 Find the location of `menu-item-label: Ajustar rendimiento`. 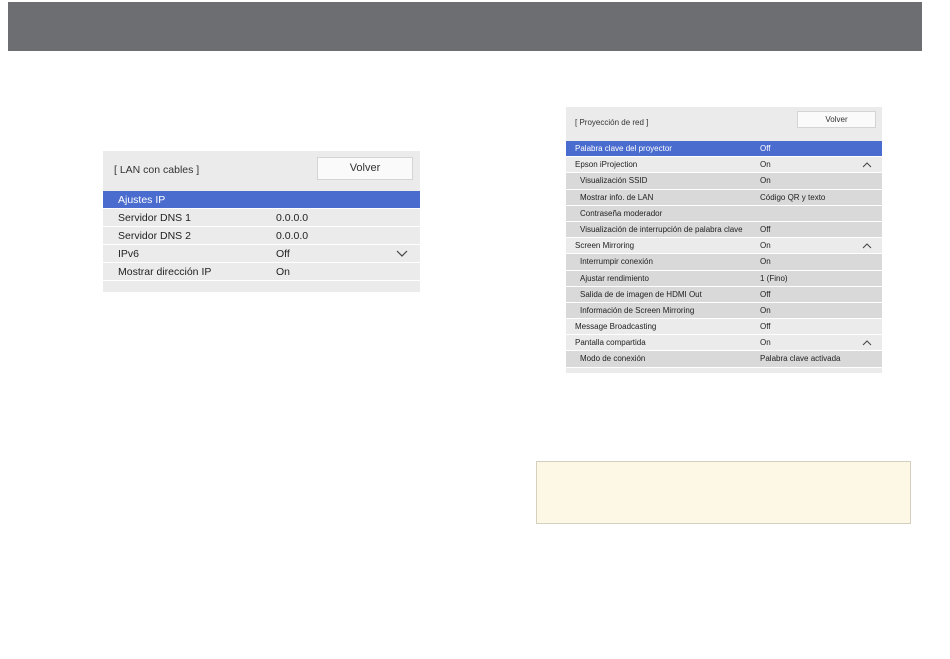

menu-item-label: Ajustar rendimiento is located at coordinates (614, 278).